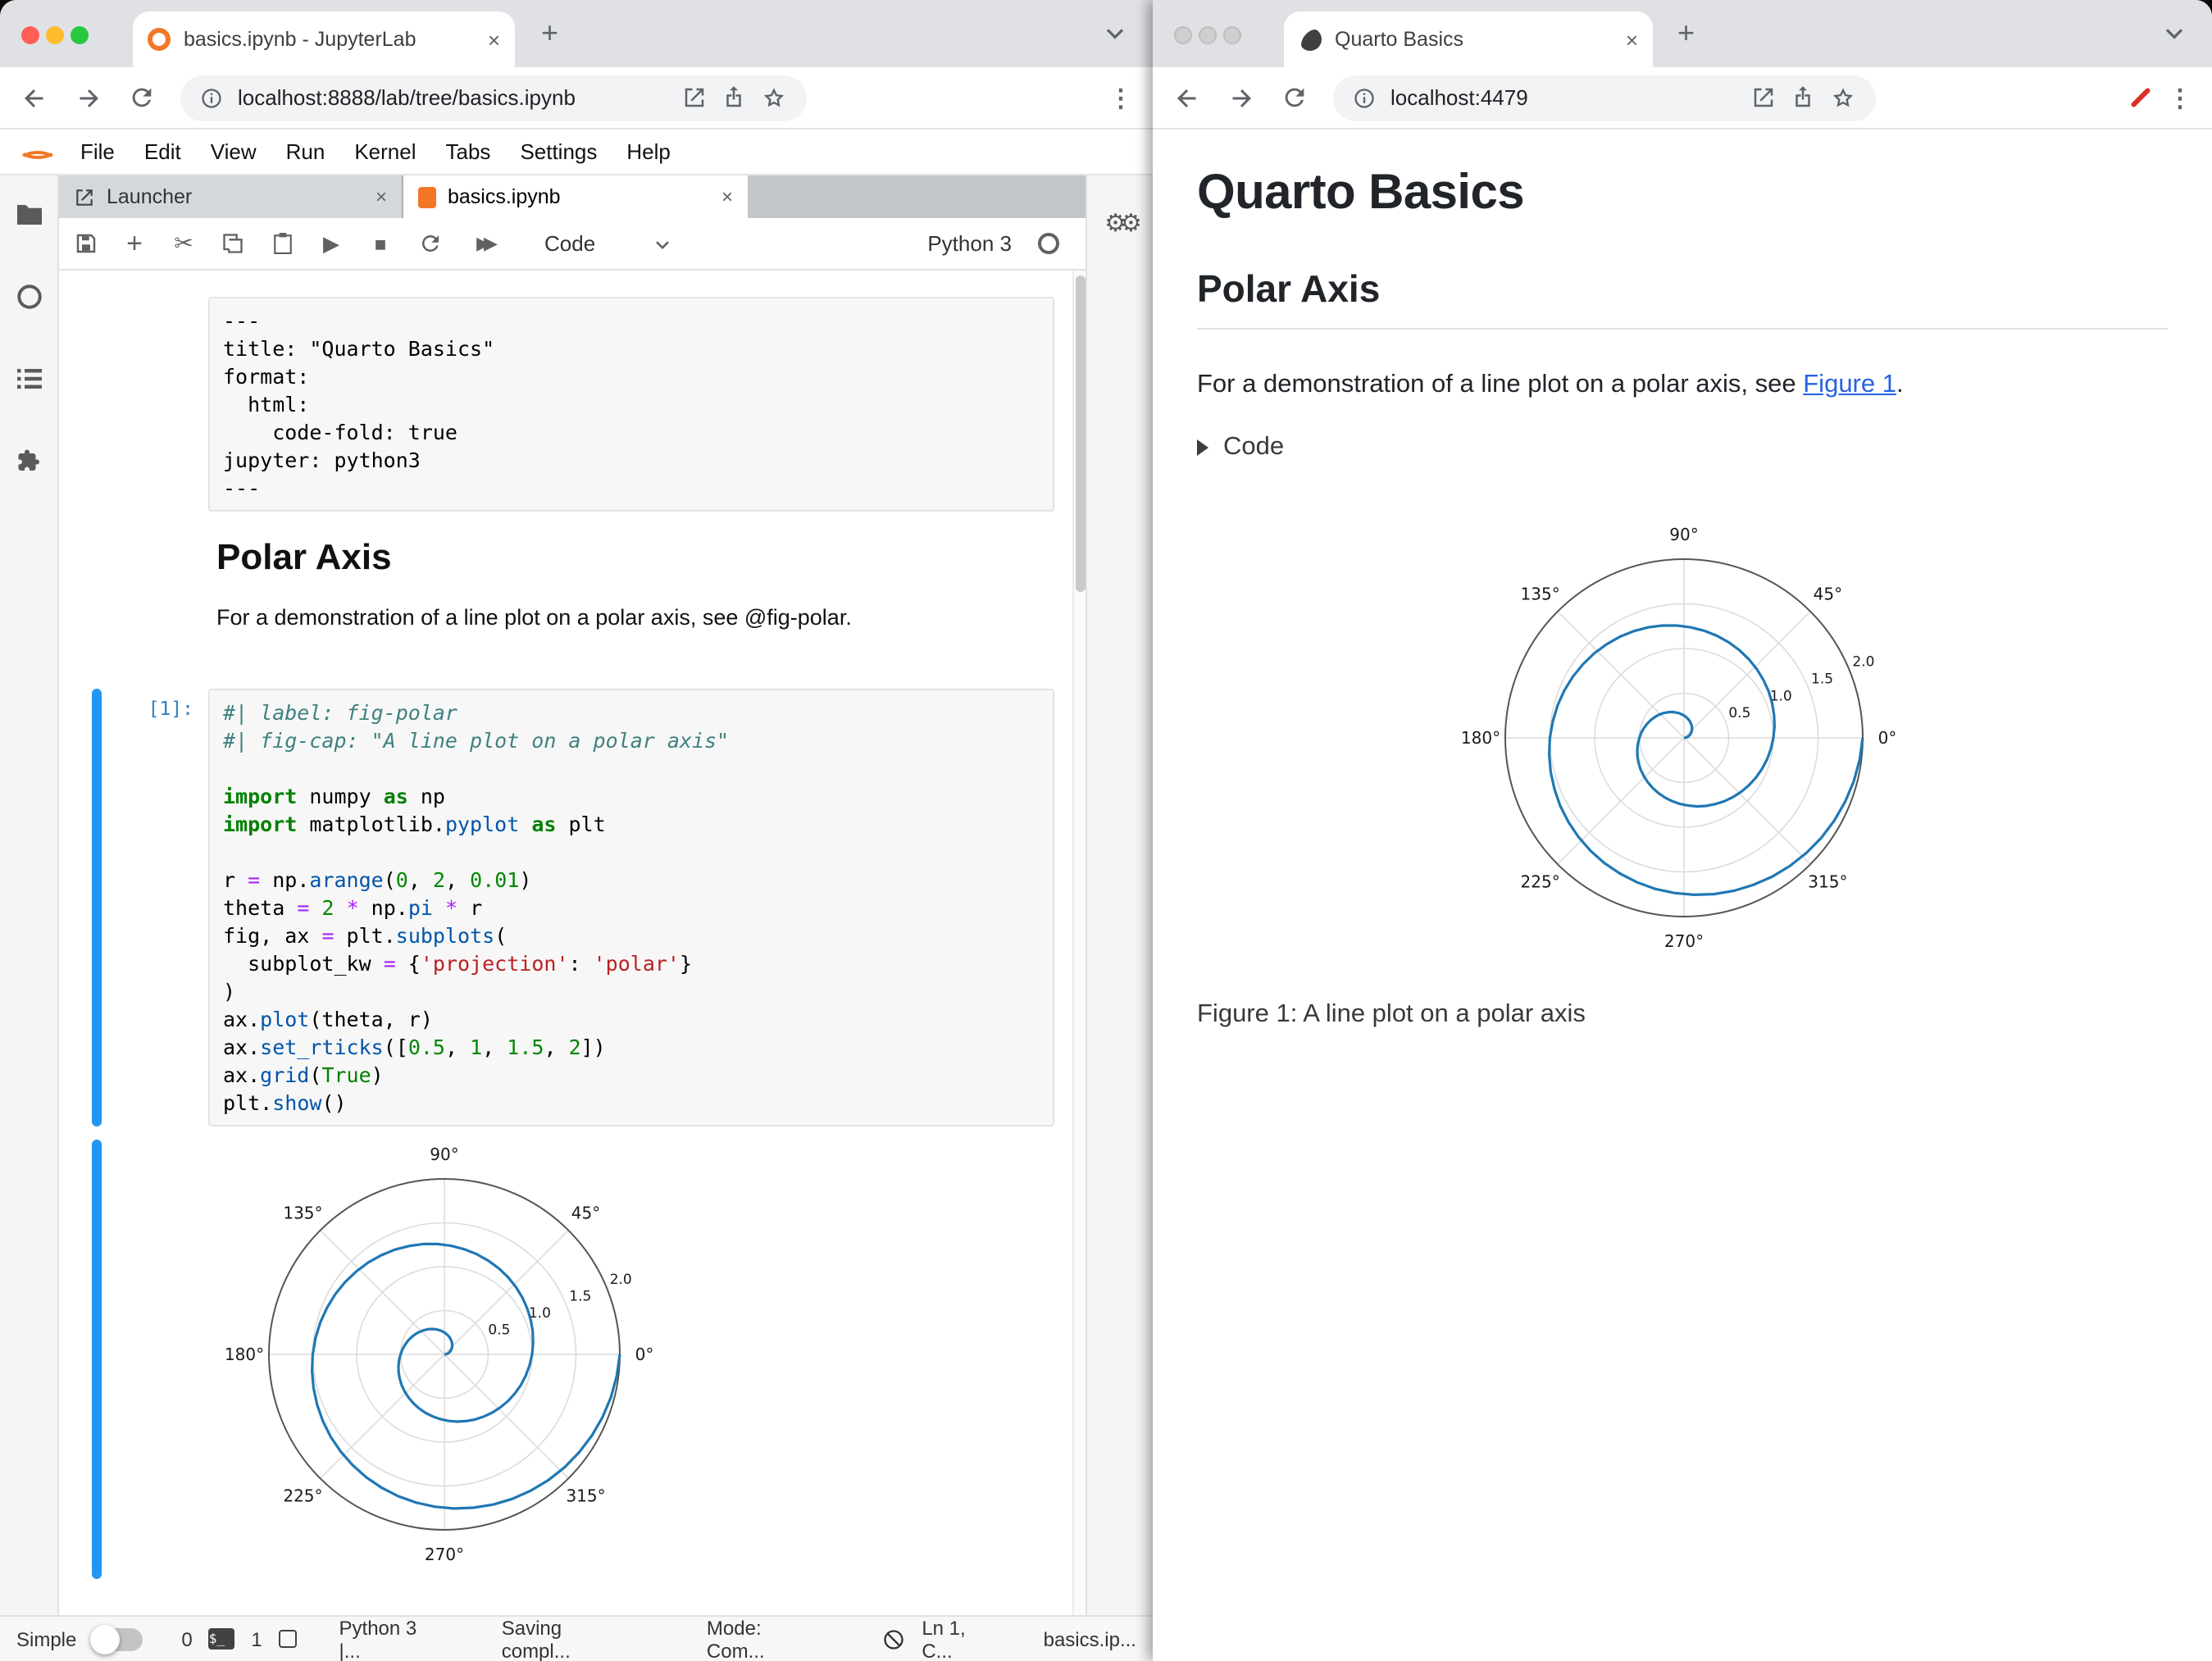 The image size is (2212, 1661). I want to click on jupyter-logo-icon, so click(35, 151).